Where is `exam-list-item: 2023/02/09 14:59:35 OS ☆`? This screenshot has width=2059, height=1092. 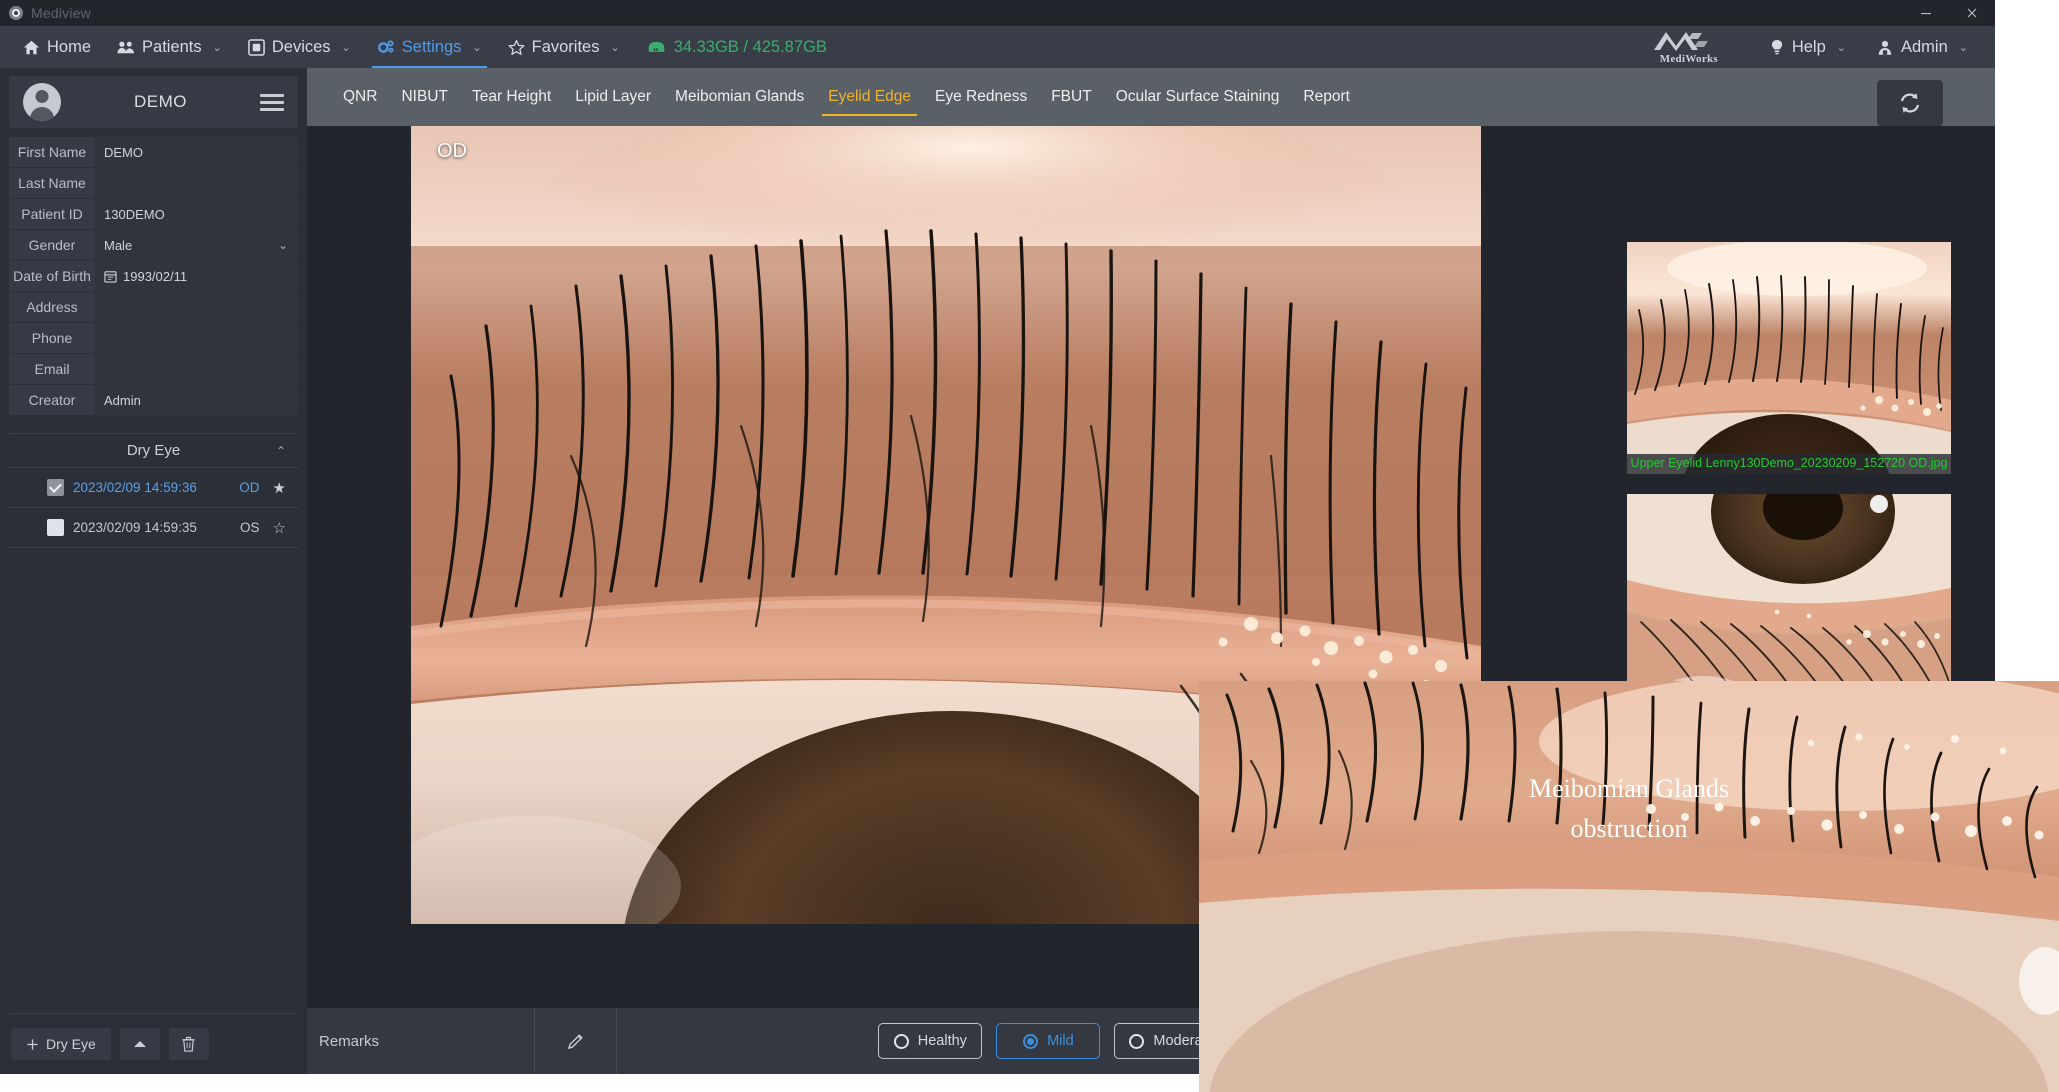
exam-list-item: 2023/02/09 14:59:35 OS ☆ is located at coordinates (153, 528).